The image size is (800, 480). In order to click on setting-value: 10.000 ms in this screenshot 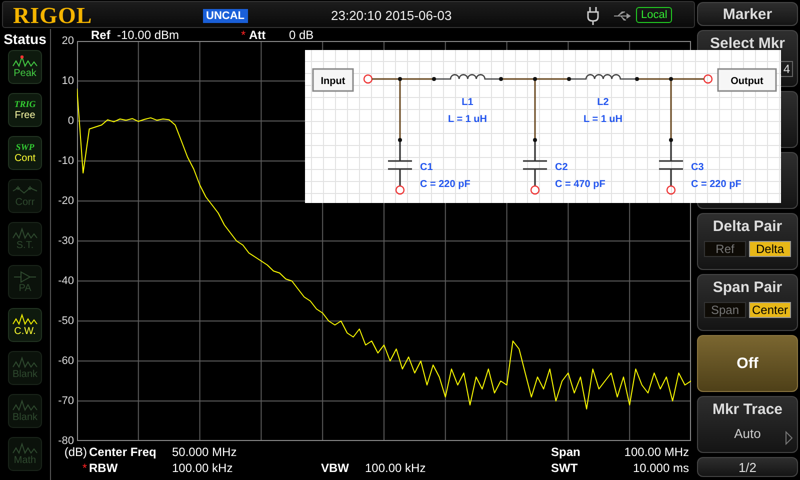, I will do `click(660, 468)`.